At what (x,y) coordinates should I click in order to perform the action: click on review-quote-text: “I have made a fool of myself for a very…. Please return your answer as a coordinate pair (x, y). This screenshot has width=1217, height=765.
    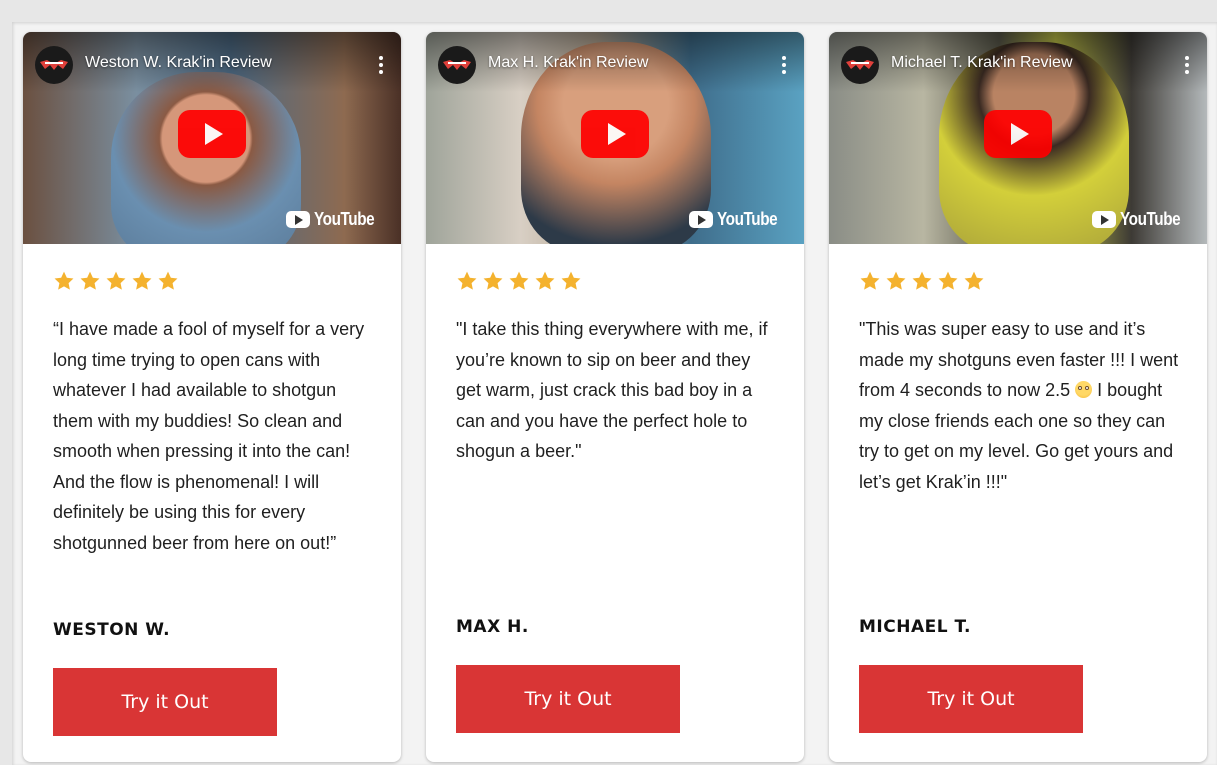
    Looking at the image, I should click on (209, 436).